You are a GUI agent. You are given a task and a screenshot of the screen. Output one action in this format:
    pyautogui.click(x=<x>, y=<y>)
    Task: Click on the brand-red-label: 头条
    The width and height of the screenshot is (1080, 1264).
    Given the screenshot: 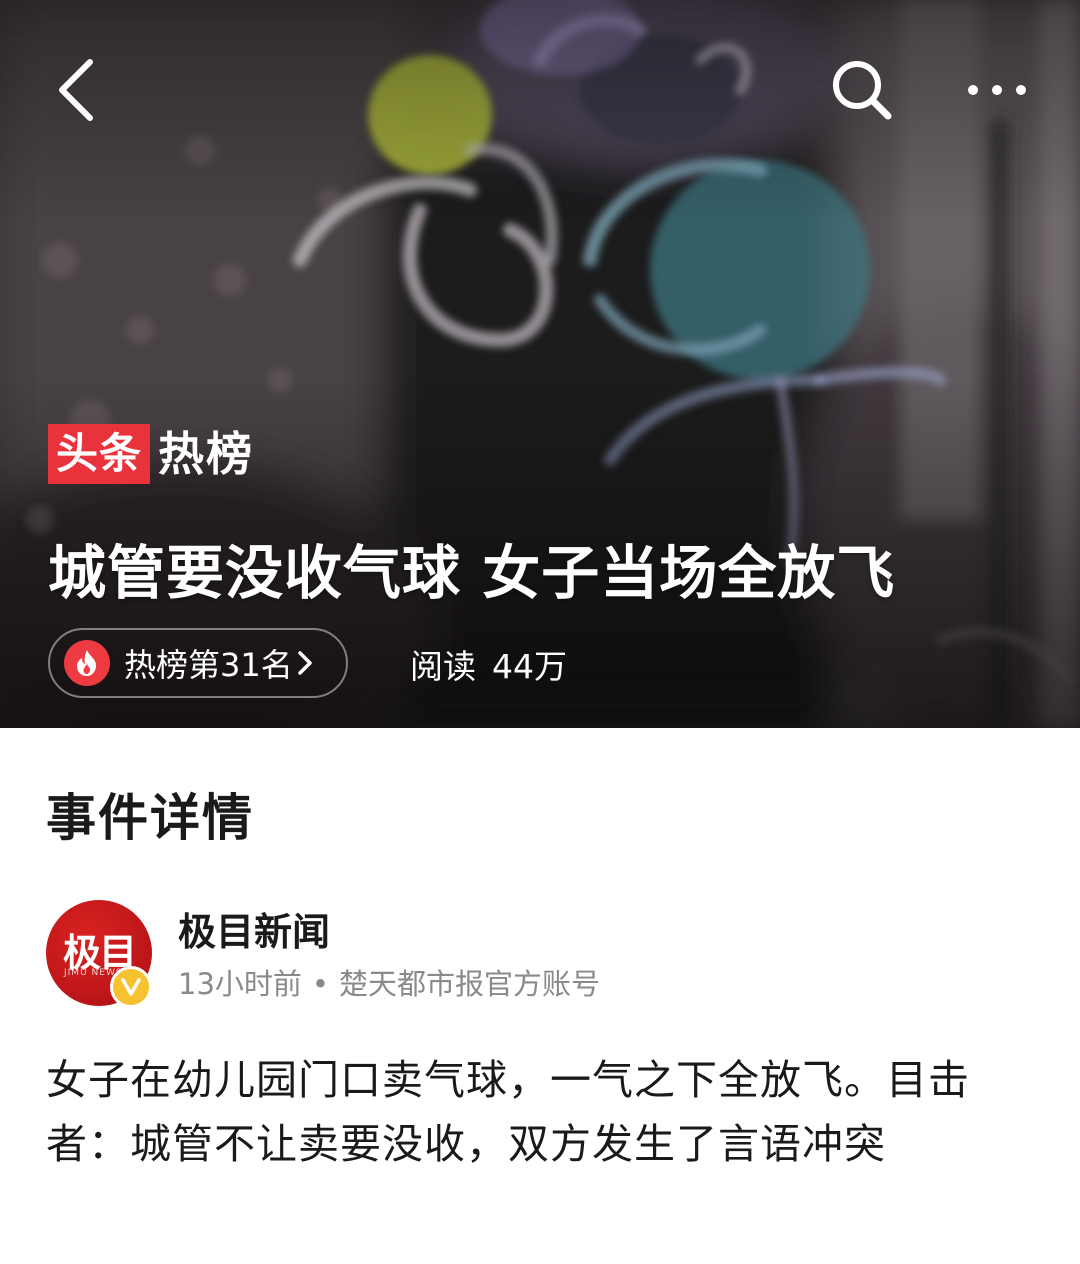 What is the action you would take?
    pyautogui.click(x=99, y=454)
    